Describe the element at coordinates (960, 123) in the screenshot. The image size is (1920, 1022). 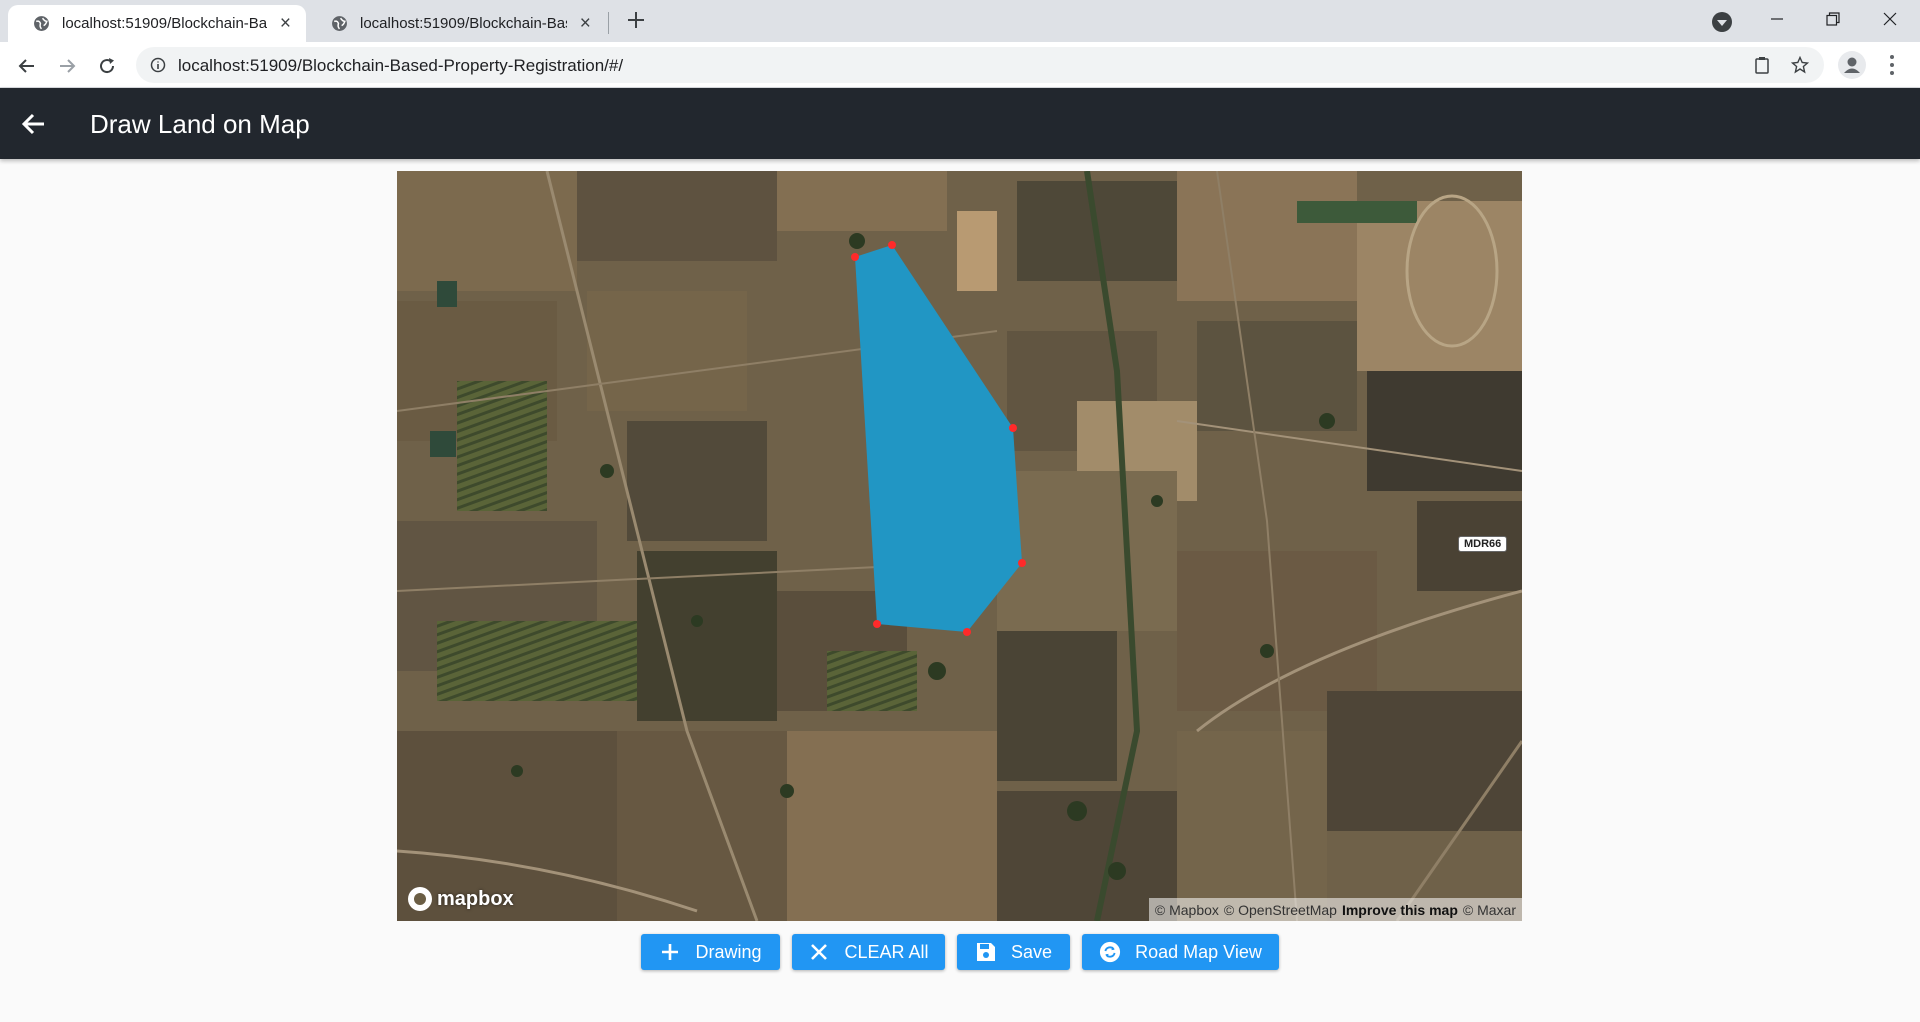
I see `app-bar: Draw Land on Map` at that location.